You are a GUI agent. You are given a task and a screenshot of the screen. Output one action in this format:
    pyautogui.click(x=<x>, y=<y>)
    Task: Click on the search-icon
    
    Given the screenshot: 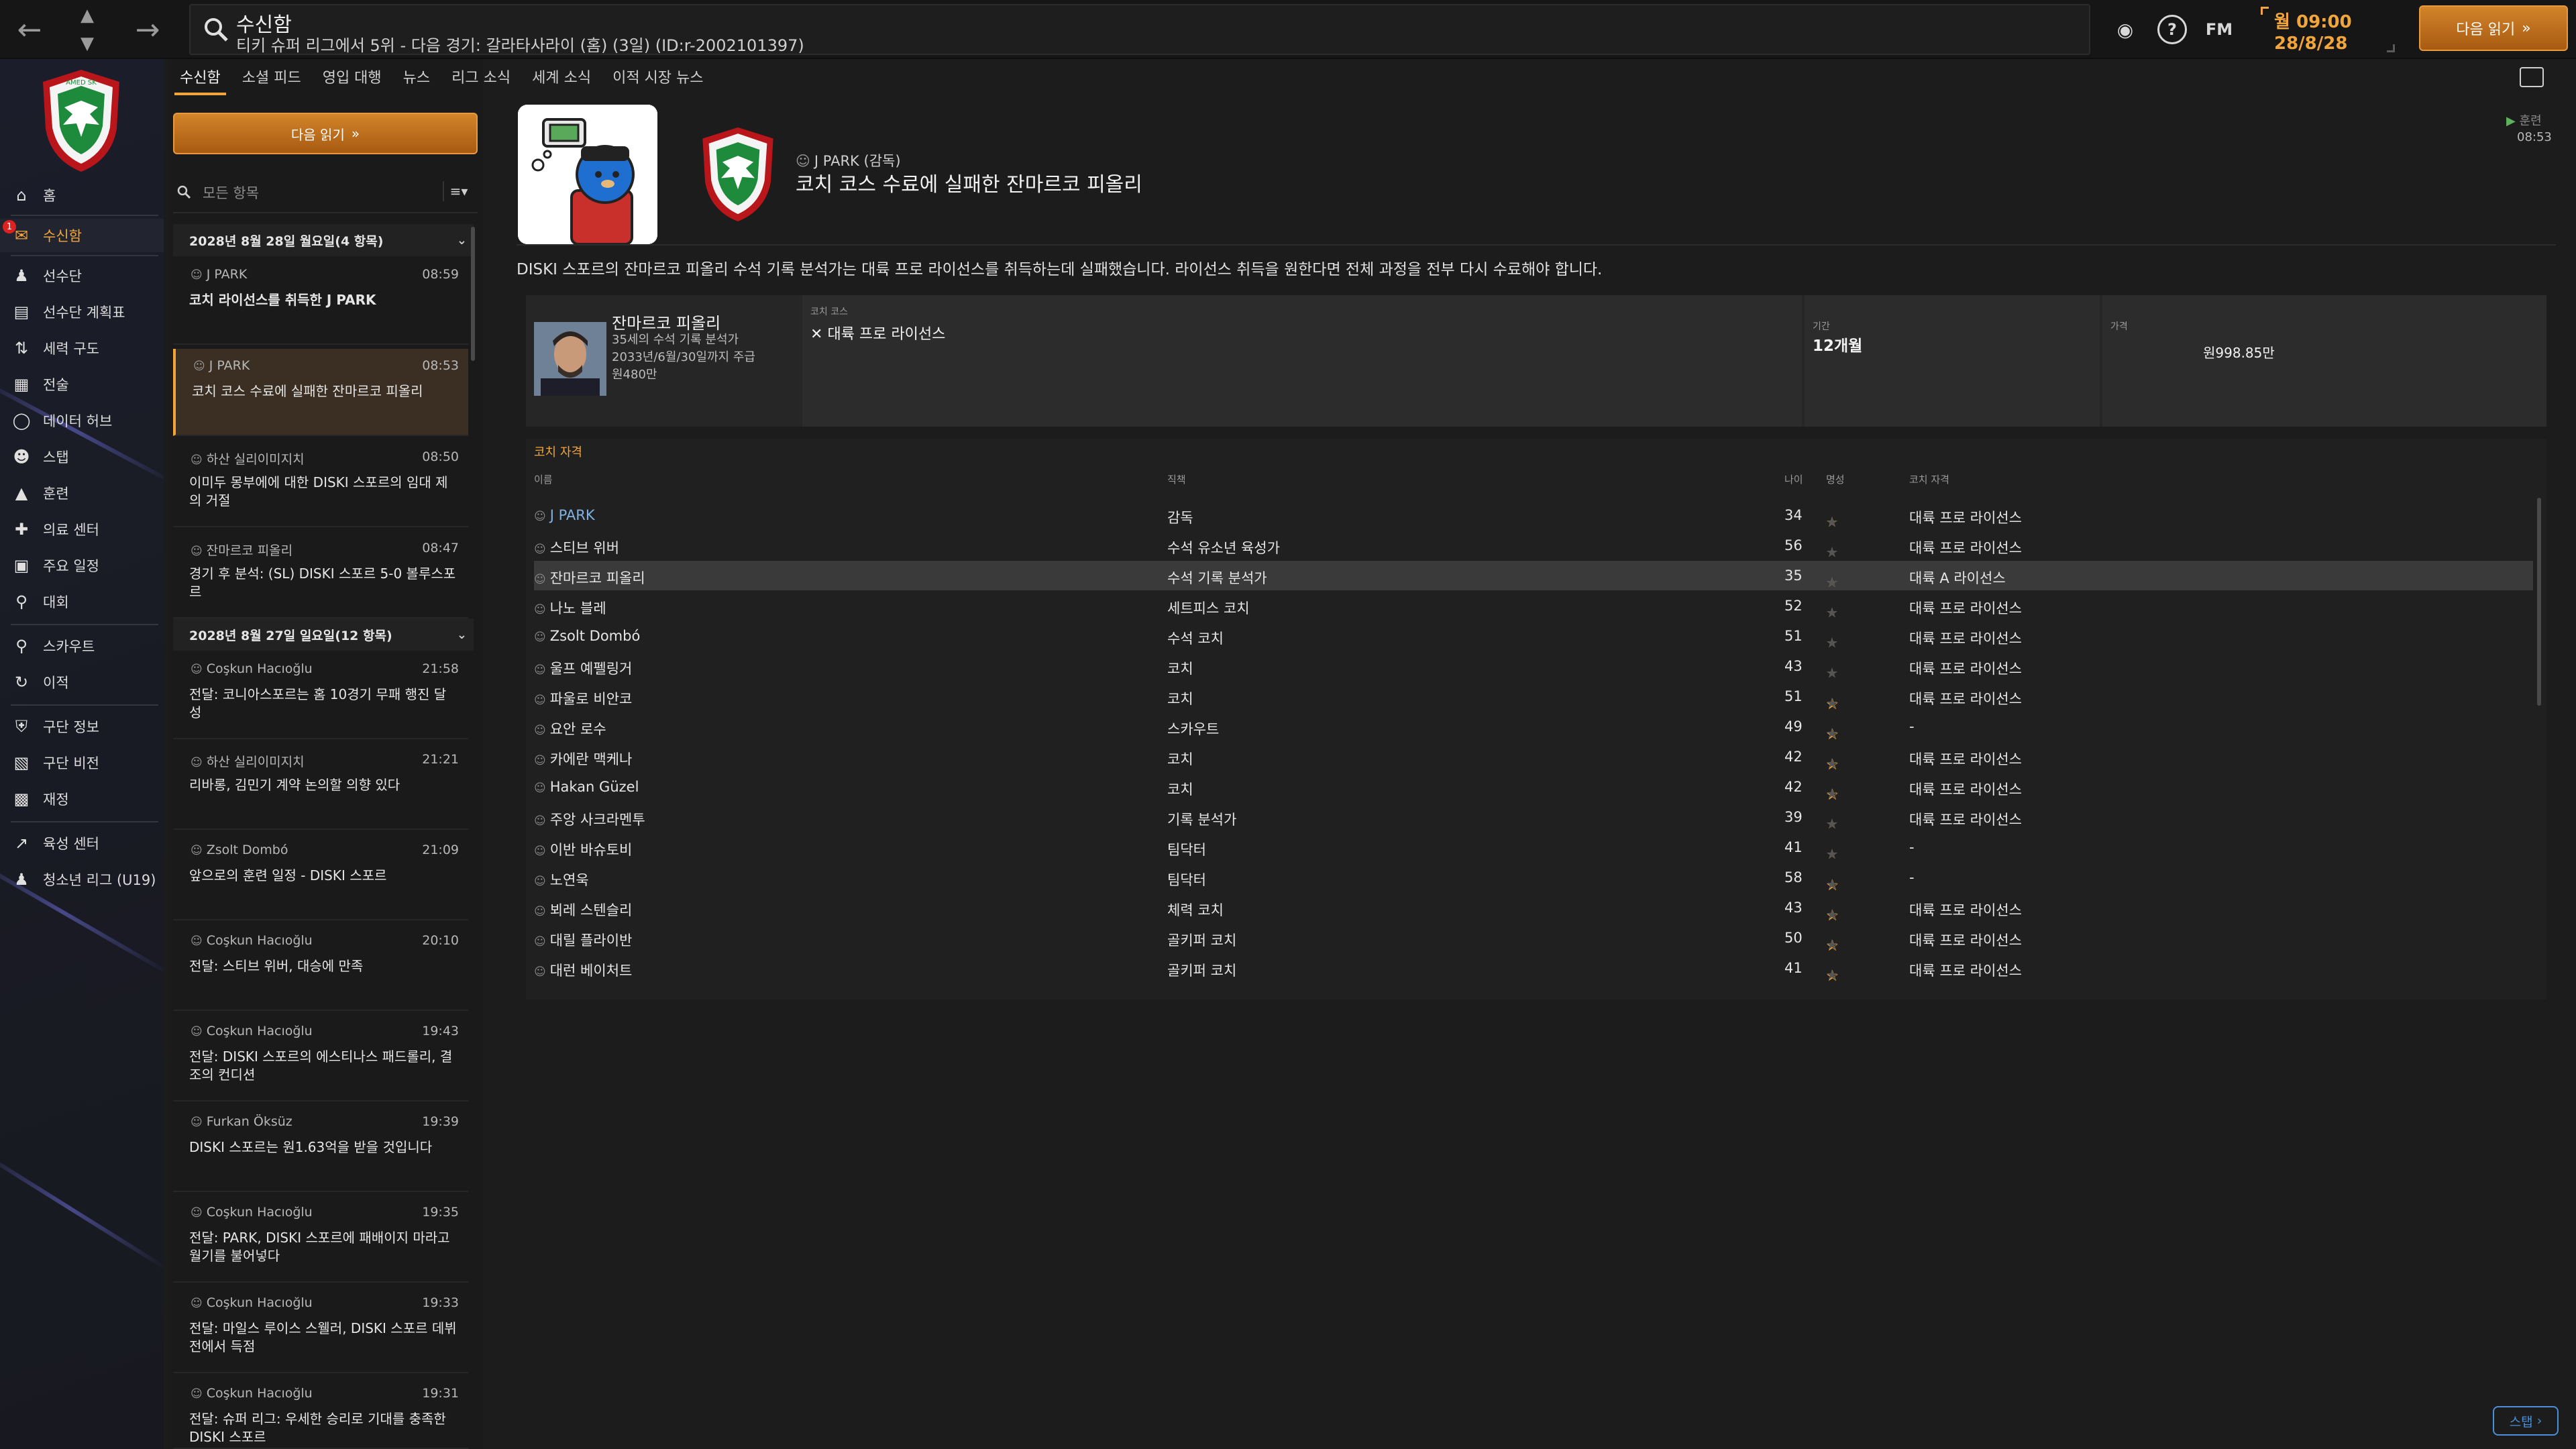 What is the action you would take?
    pyautogui.click(x=216, y=30)
    